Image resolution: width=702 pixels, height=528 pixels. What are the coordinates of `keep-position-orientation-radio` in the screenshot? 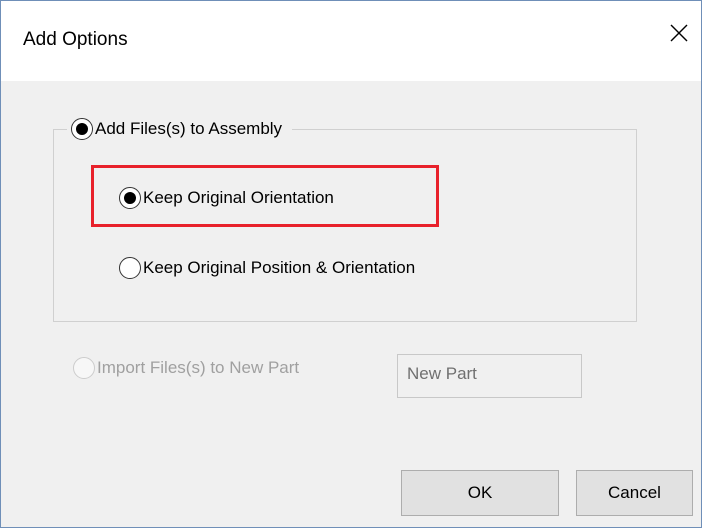 It's located at (130, 268).